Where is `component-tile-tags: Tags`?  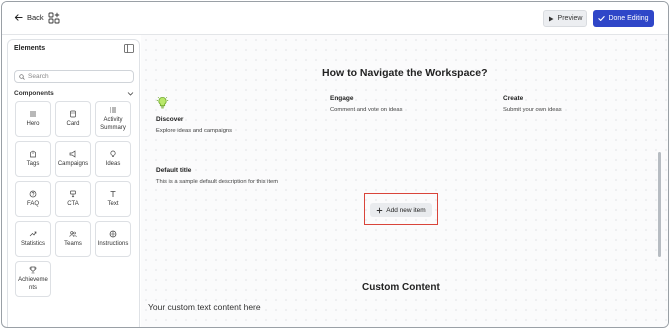
component-tile-tags: Tags is located at coordinates (33, 159).